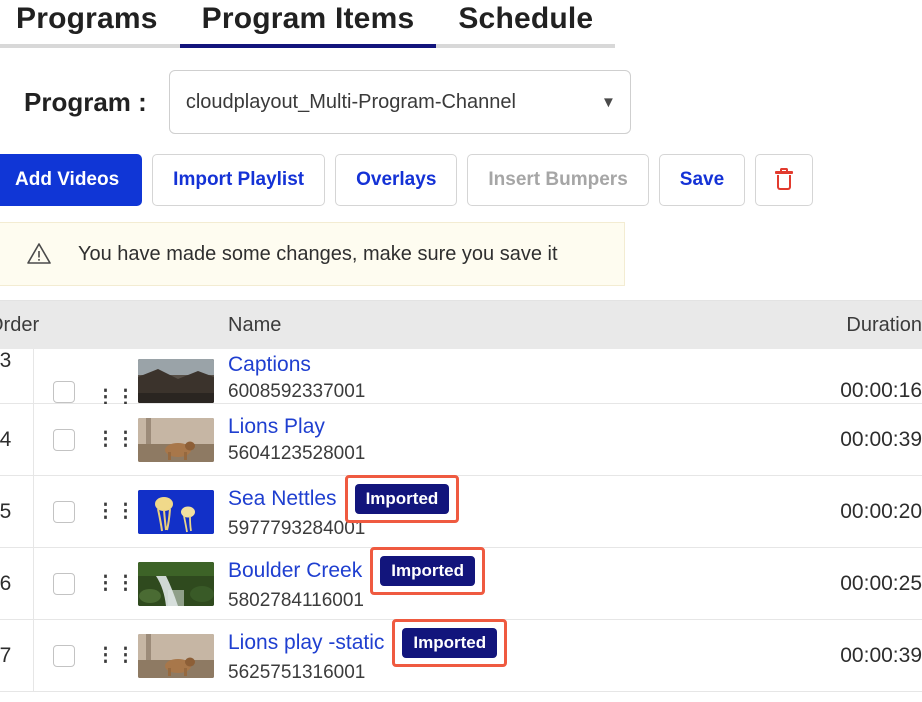  I want to click on tab-program-items: Program Items, so click(308, 24).